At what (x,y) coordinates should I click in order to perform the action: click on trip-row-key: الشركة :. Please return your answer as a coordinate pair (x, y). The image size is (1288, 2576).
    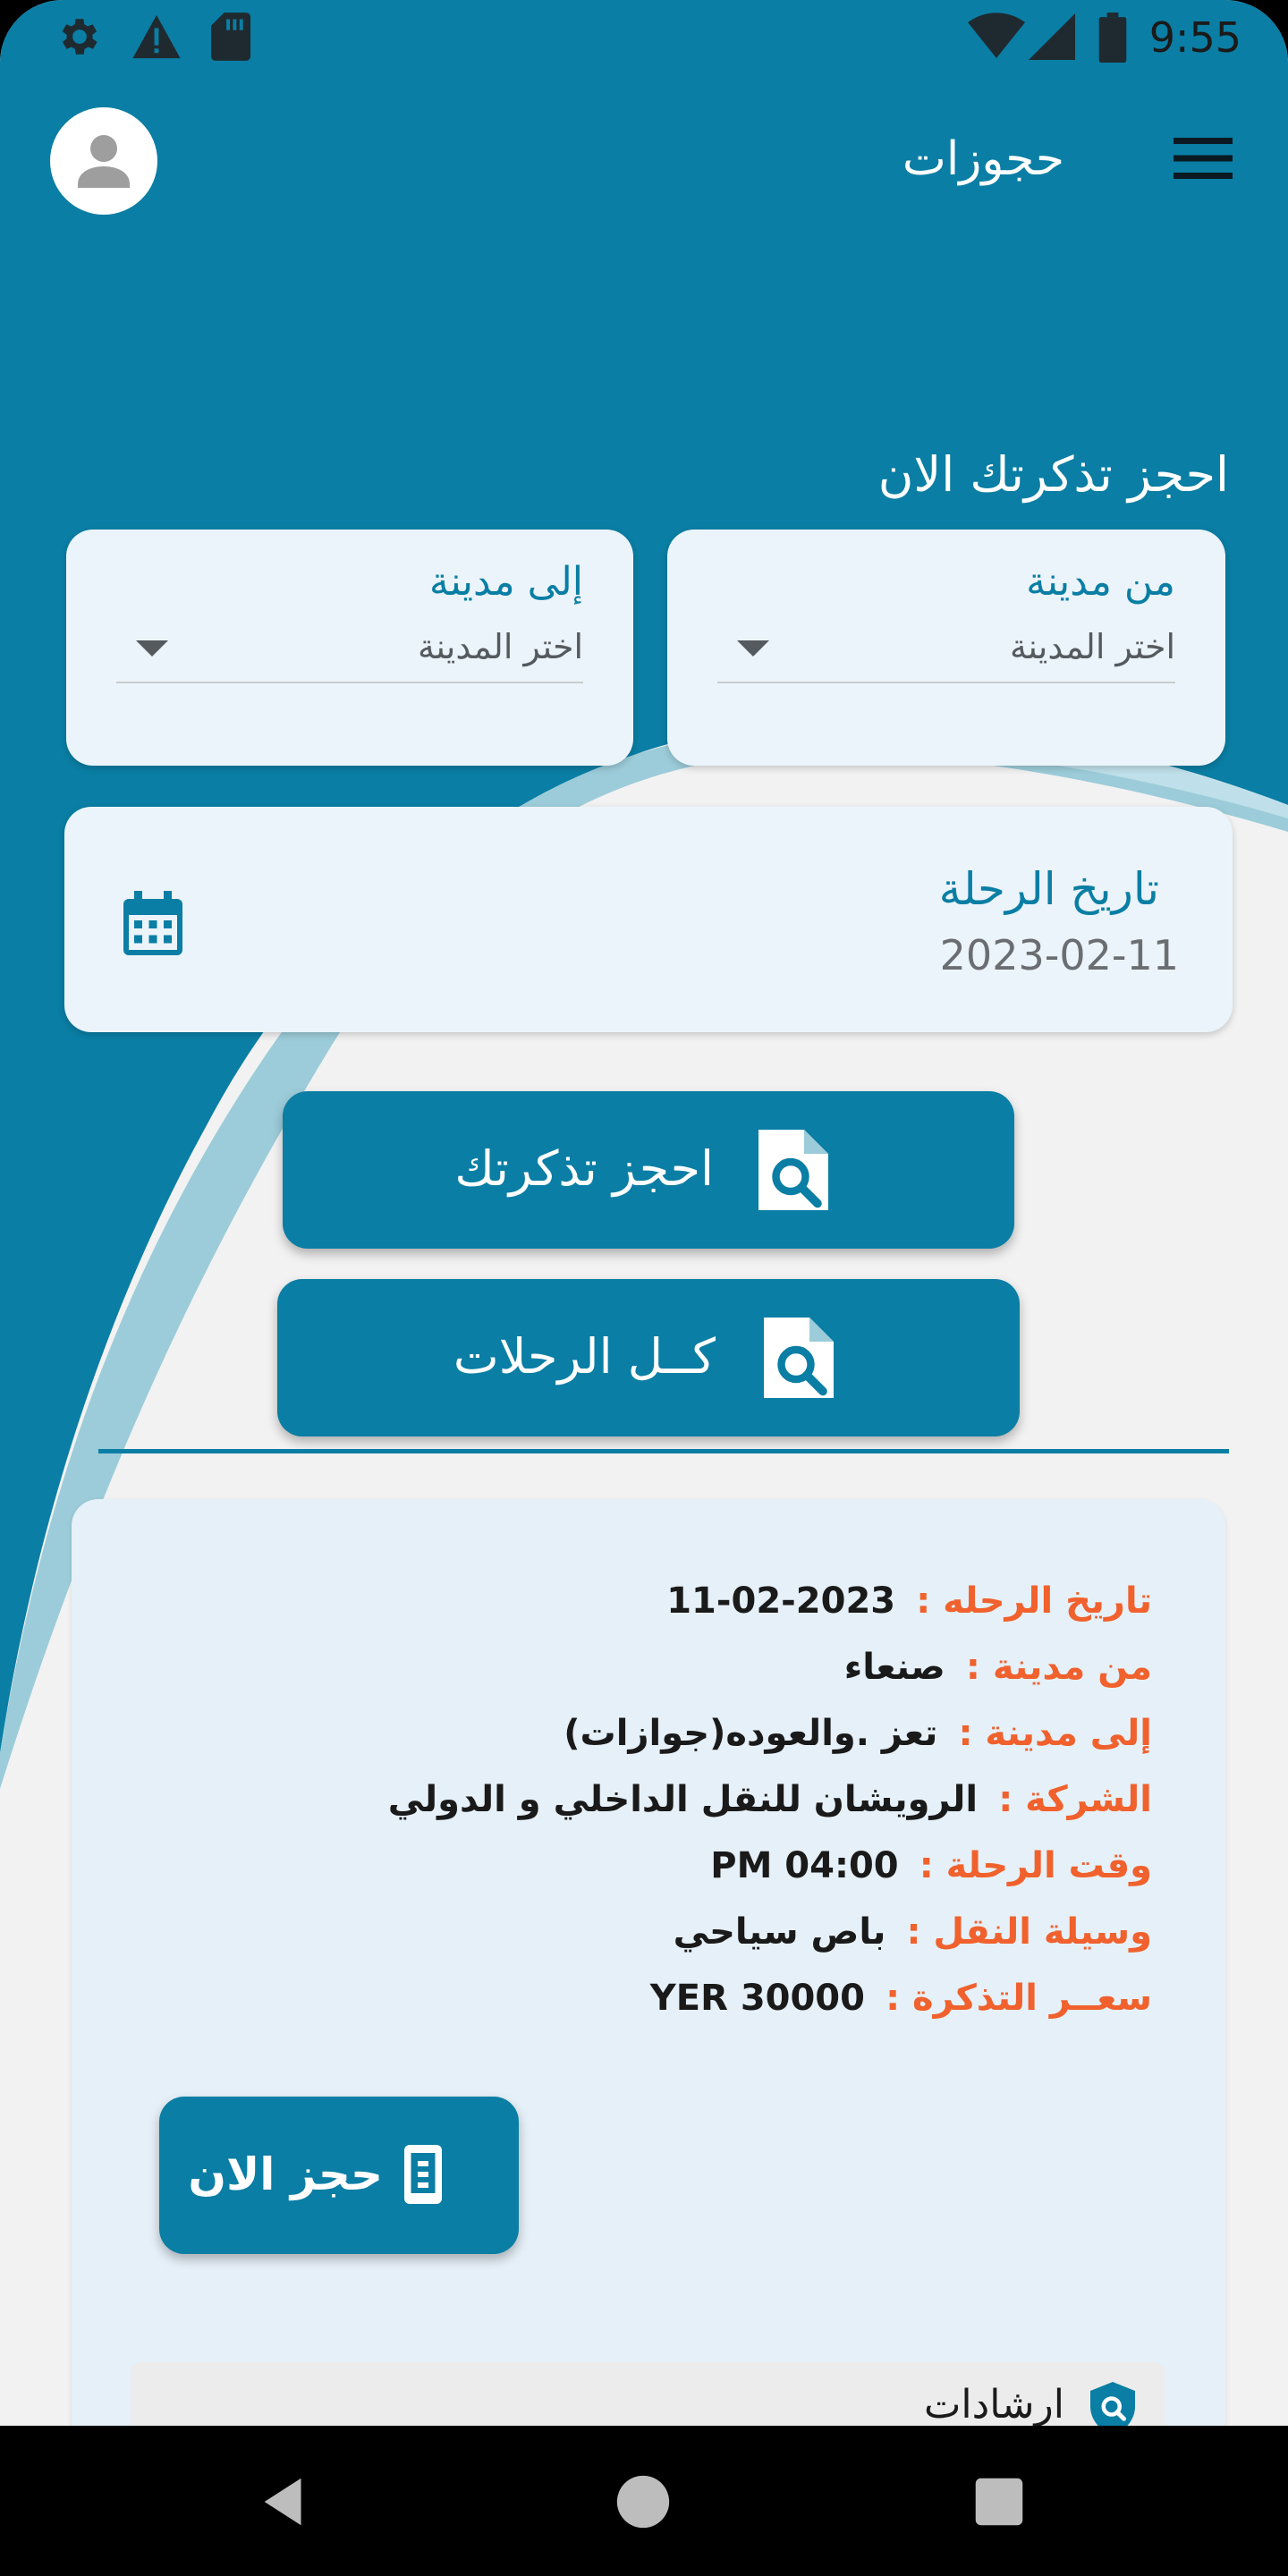
    Looking at the image, I should click on (1075, 1799).